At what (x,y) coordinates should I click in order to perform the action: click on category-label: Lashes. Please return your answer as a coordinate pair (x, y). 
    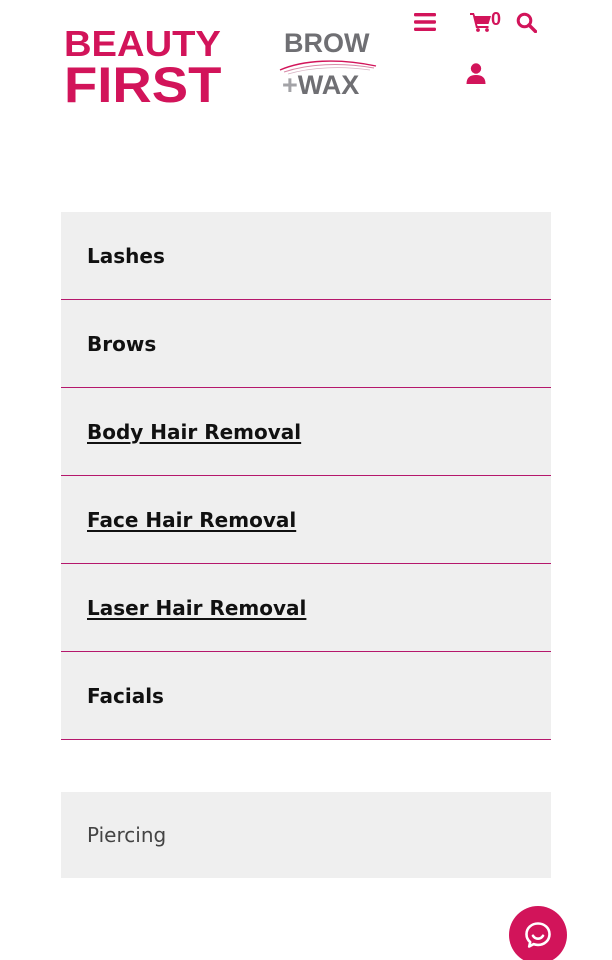
    Looking at the image, I should click on (126, 255).